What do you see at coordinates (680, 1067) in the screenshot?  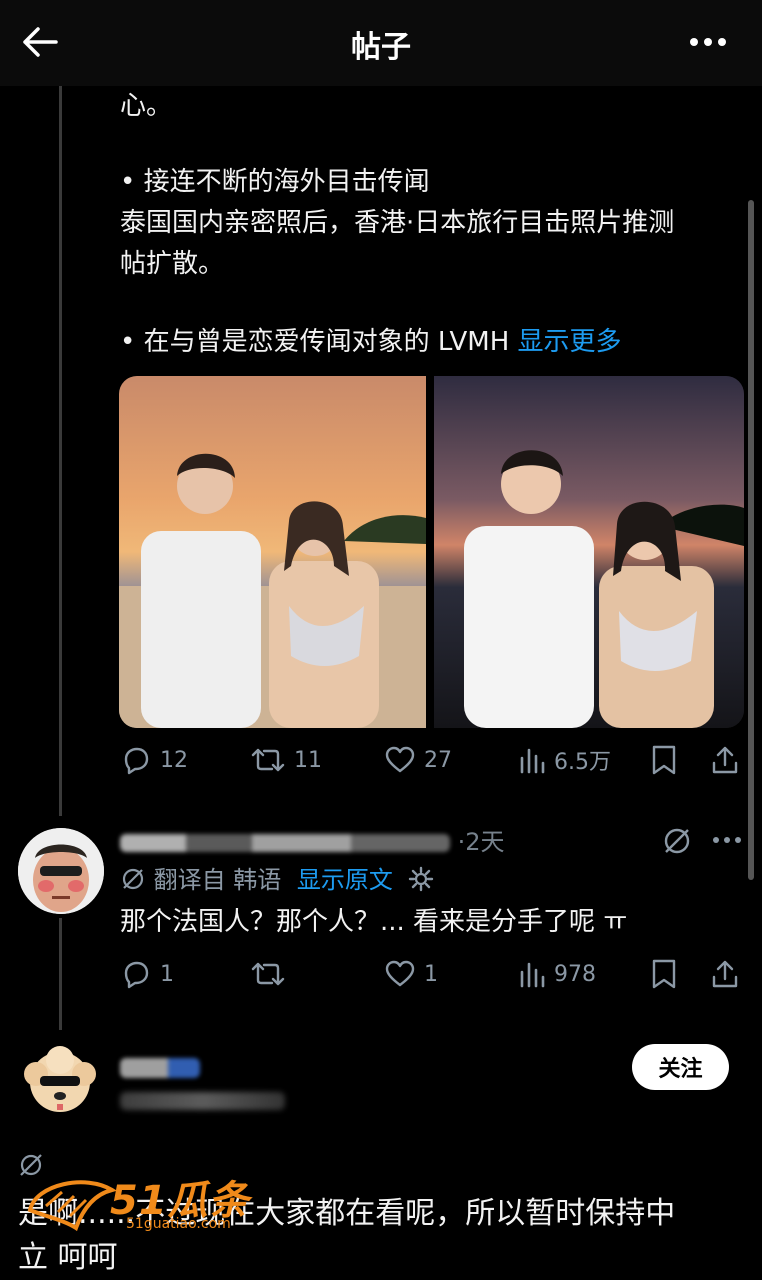 I see `follow-button: 关注` at bounding box center [680, 1067].